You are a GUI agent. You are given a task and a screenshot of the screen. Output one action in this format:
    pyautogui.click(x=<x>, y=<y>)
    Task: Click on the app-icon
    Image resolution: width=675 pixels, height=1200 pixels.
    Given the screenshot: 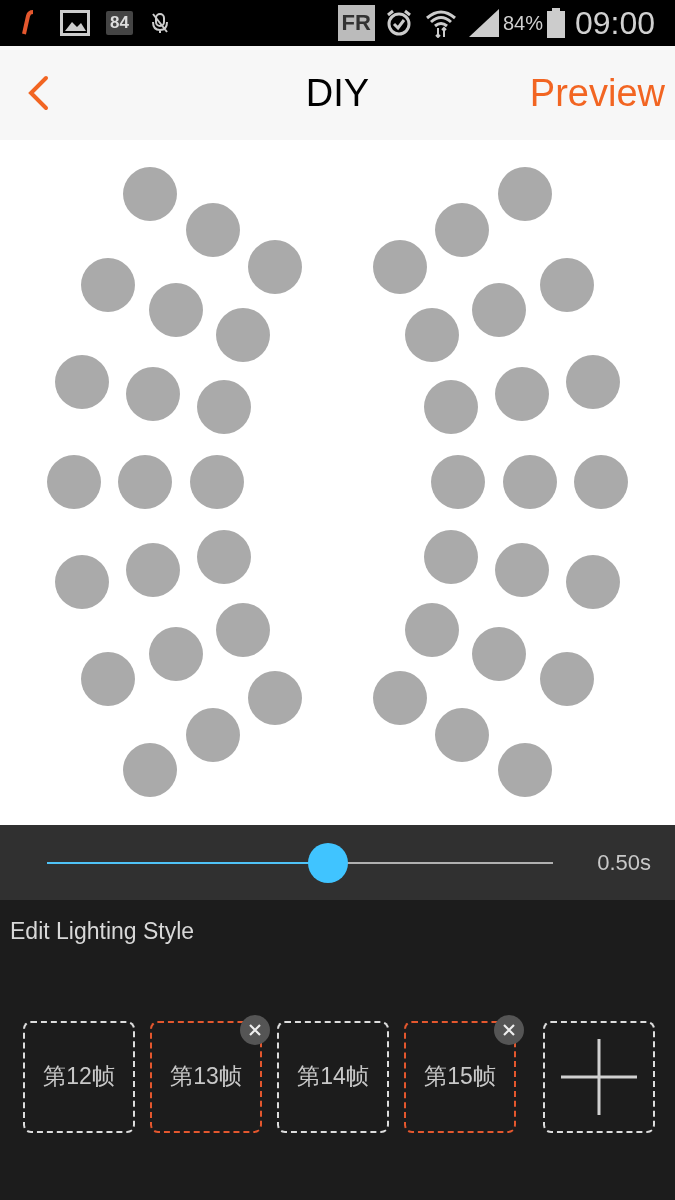 What is the action you would take?
    pyautogui.click(x=27, y=23)
    